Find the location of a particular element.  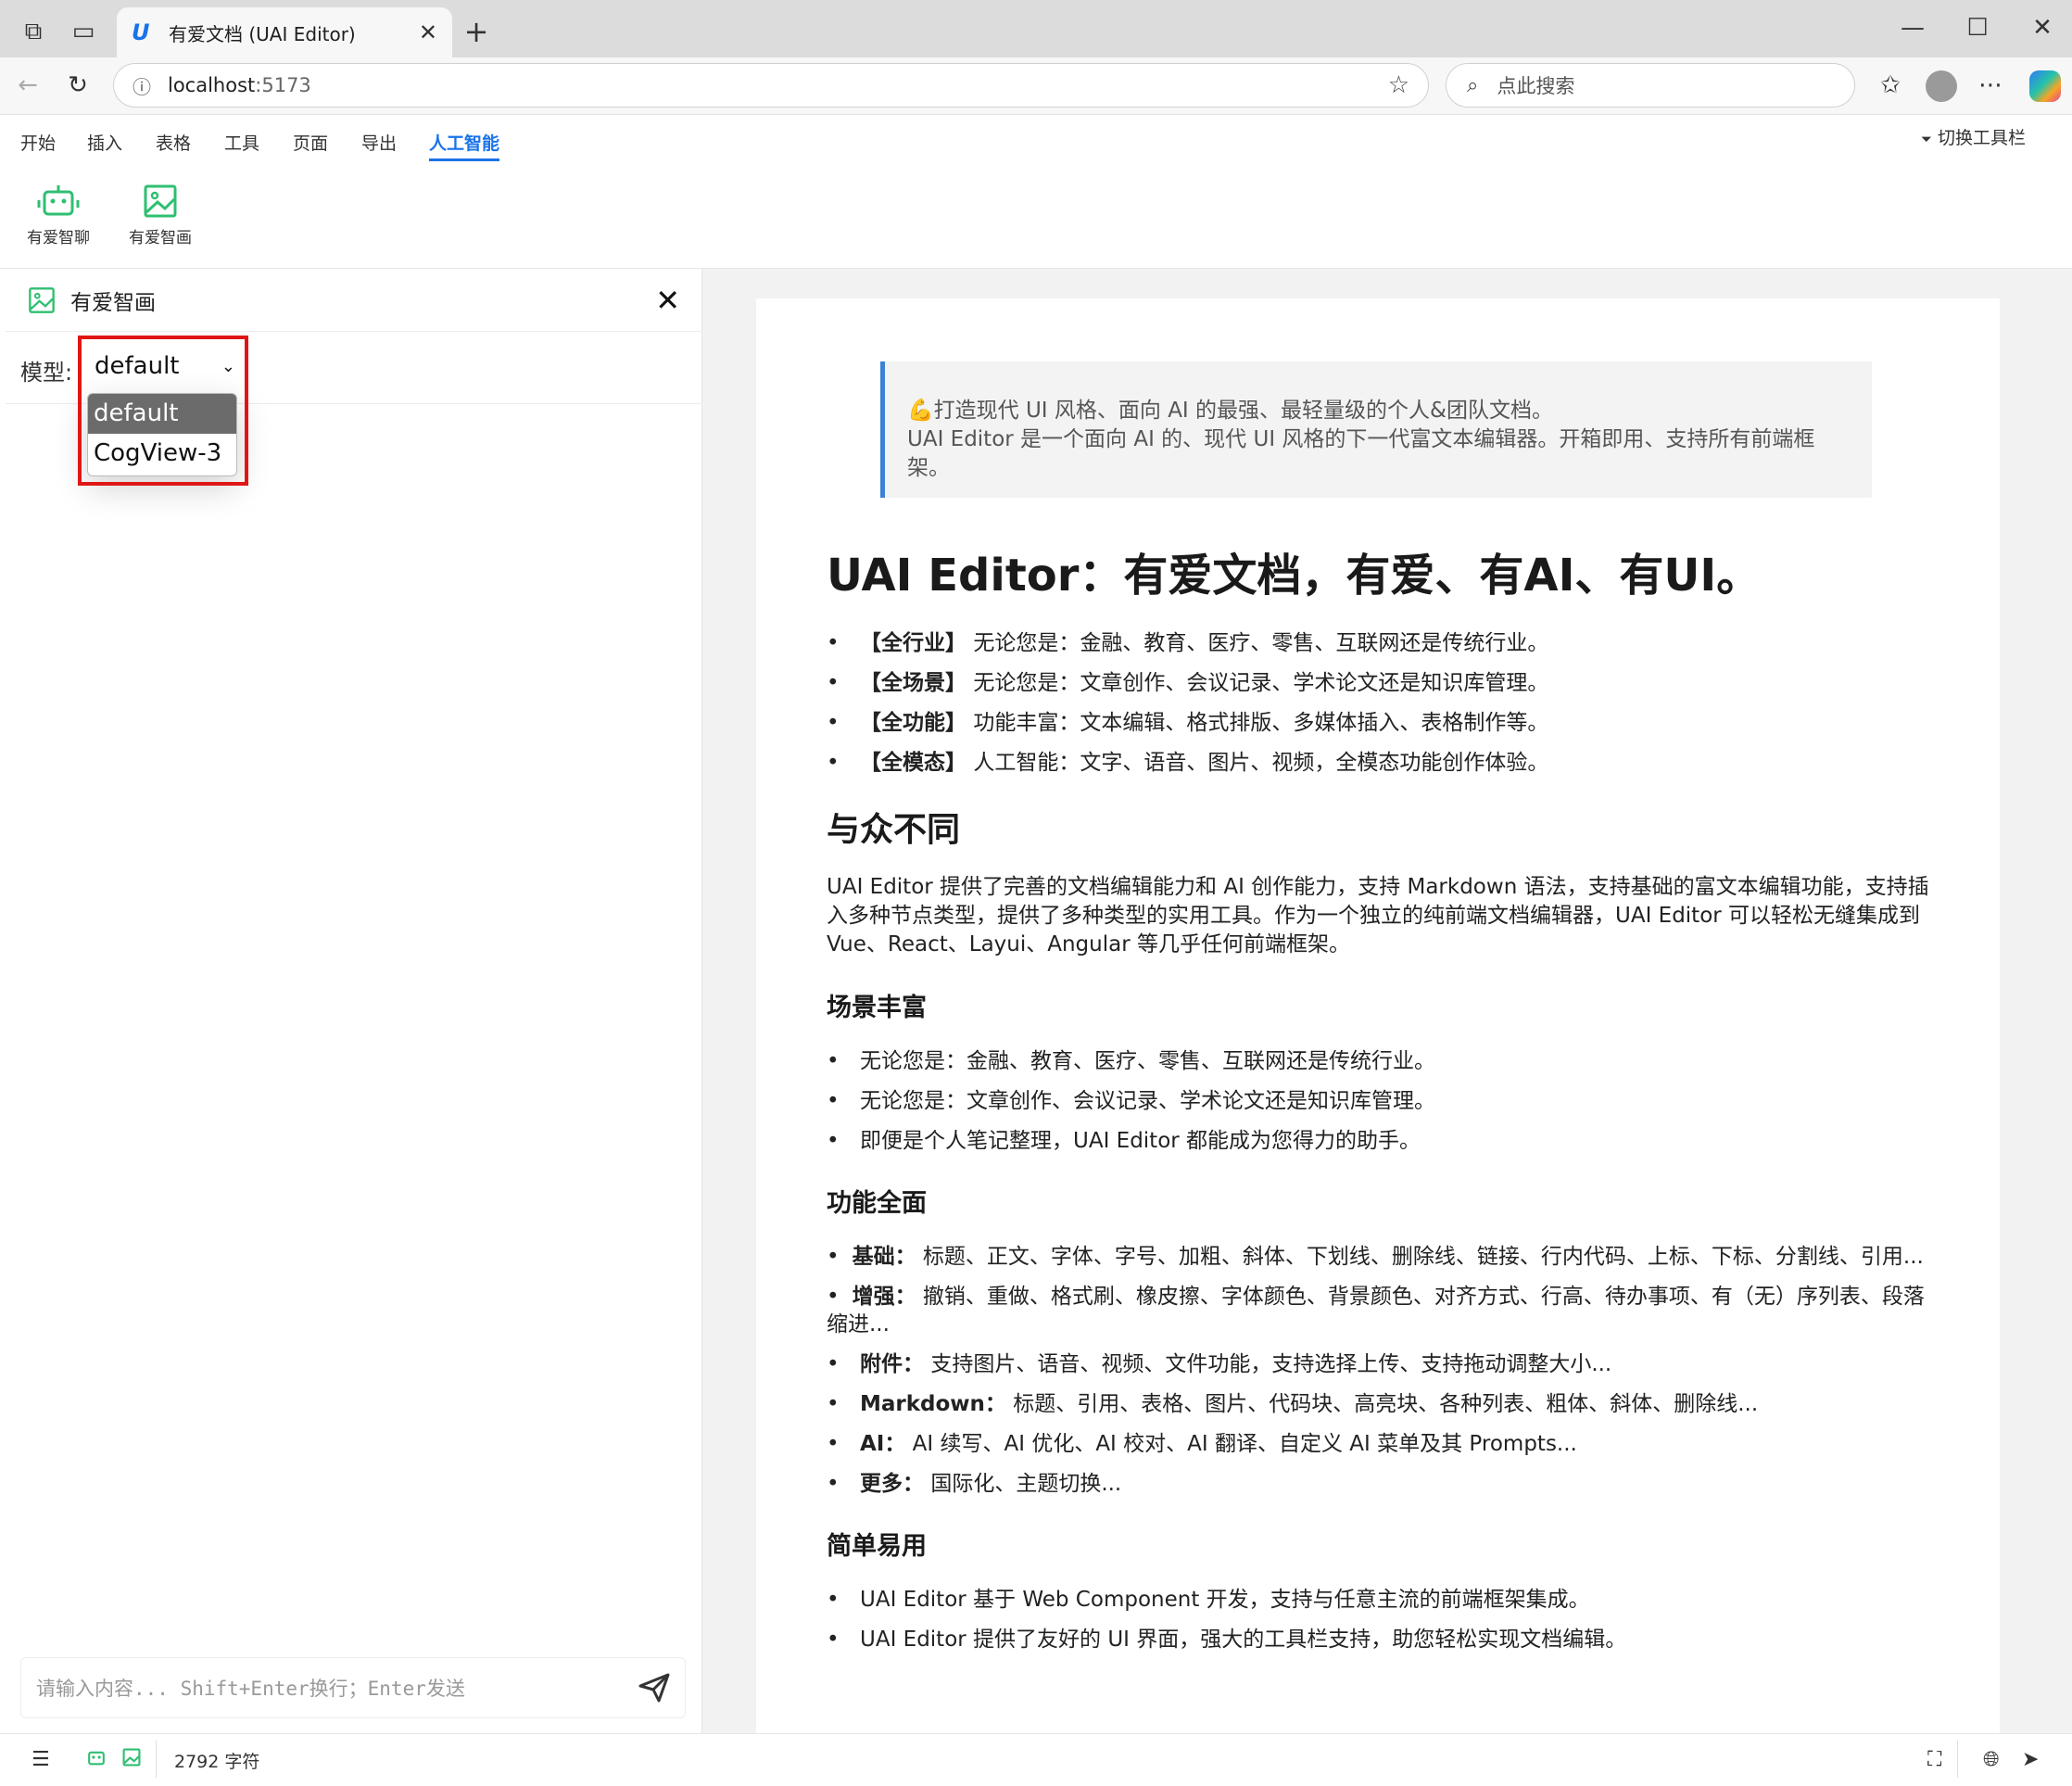

window-close-icon: ✕ is located at coordinates (2042, 28).